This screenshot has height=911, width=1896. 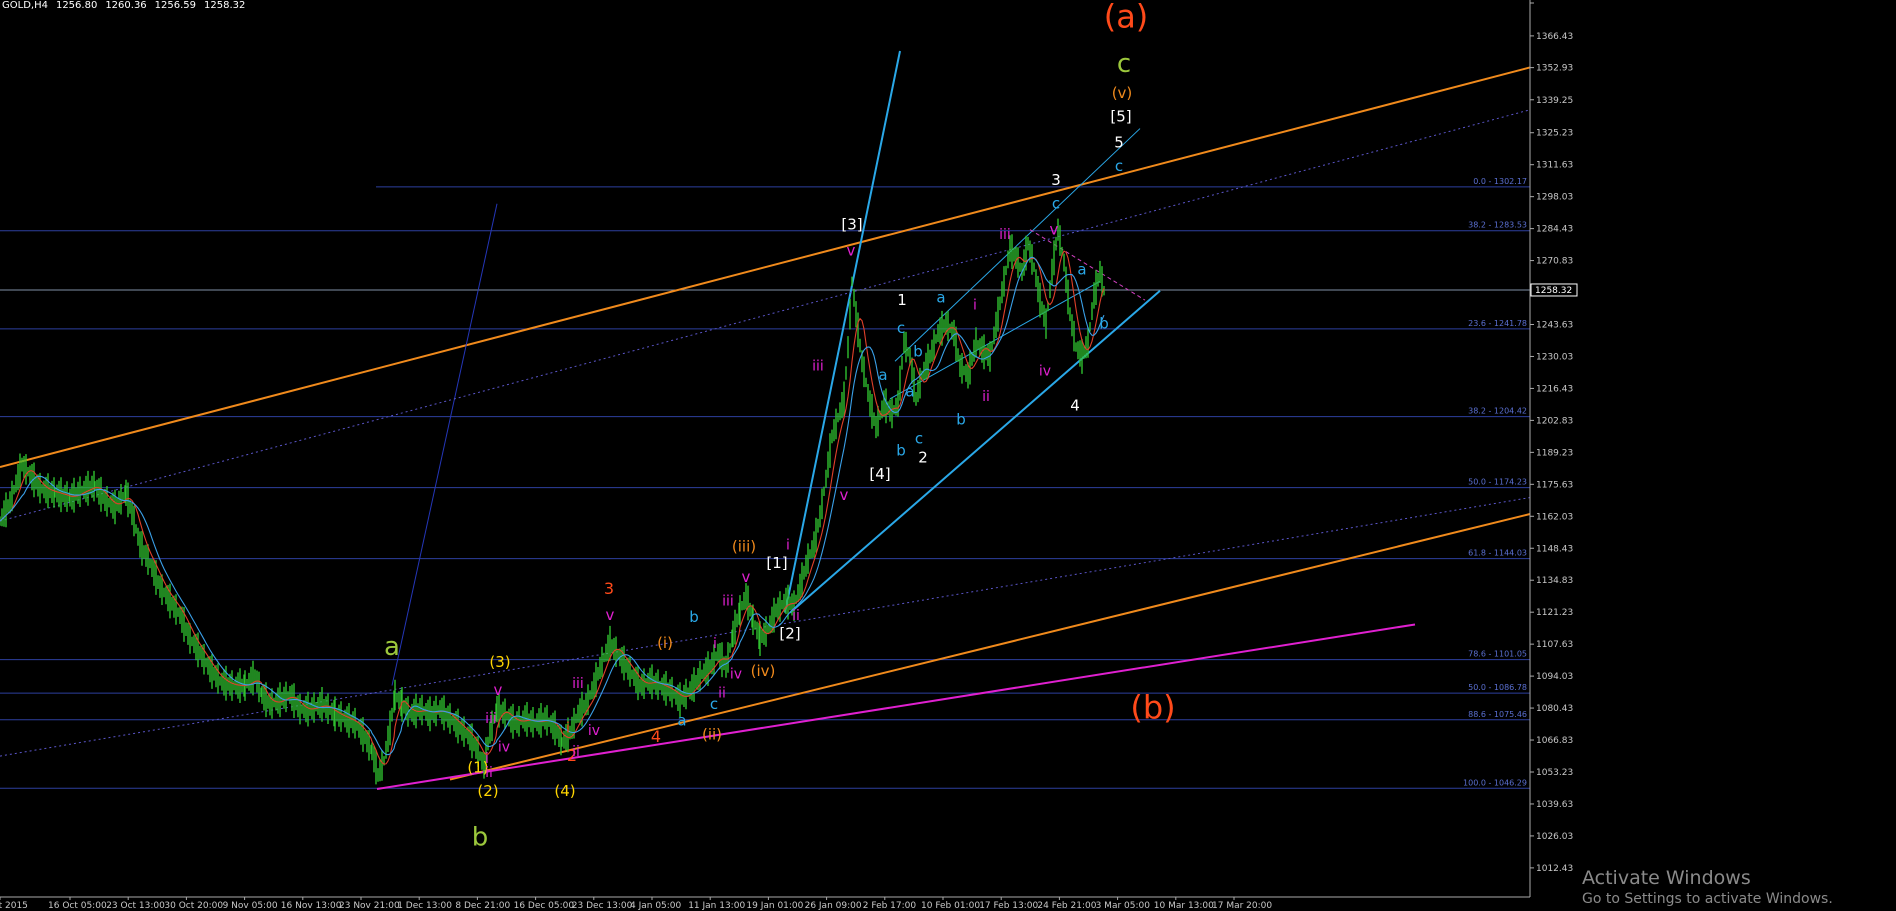 What do you see at coordinates (1497, 553) in the screenshot?
I see `fib-level-label: 61.8 - 1144.03` at bounding box center [1497, 553].